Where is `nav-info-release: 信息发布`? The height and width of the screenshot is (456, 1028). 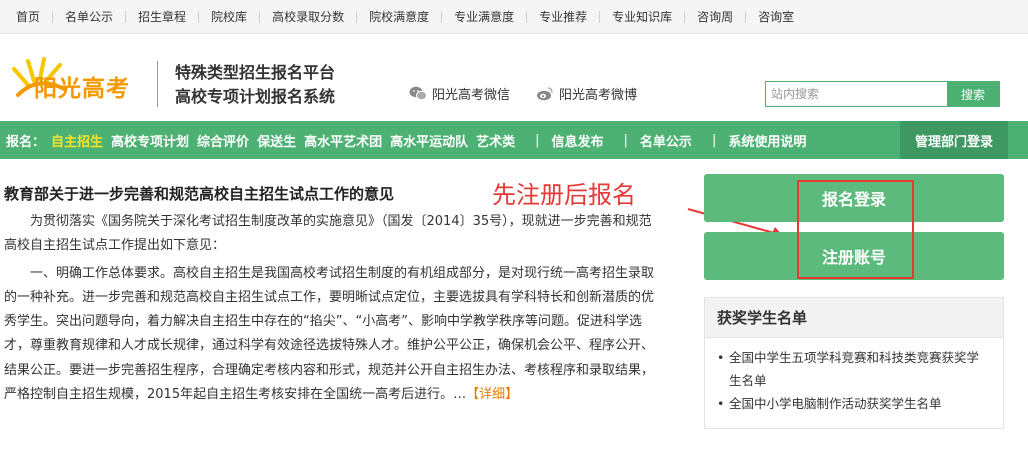
nav-info-release: 信息发布 is located at coordinates (578, 140).